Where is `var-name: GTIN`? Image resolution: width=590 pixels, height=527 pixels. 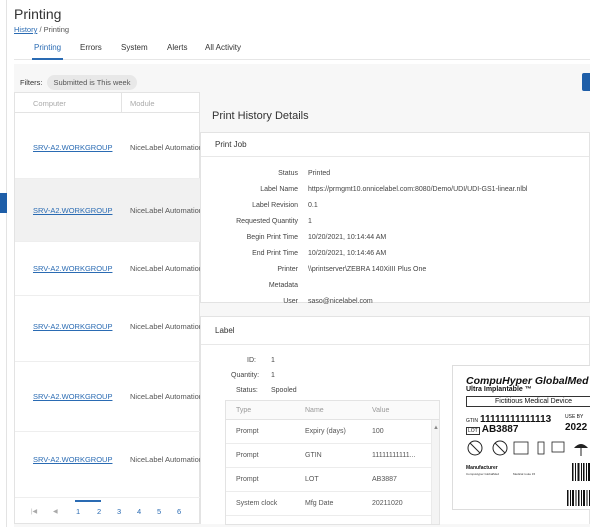
var-name: GTIN is located at coordinates (313, 455).